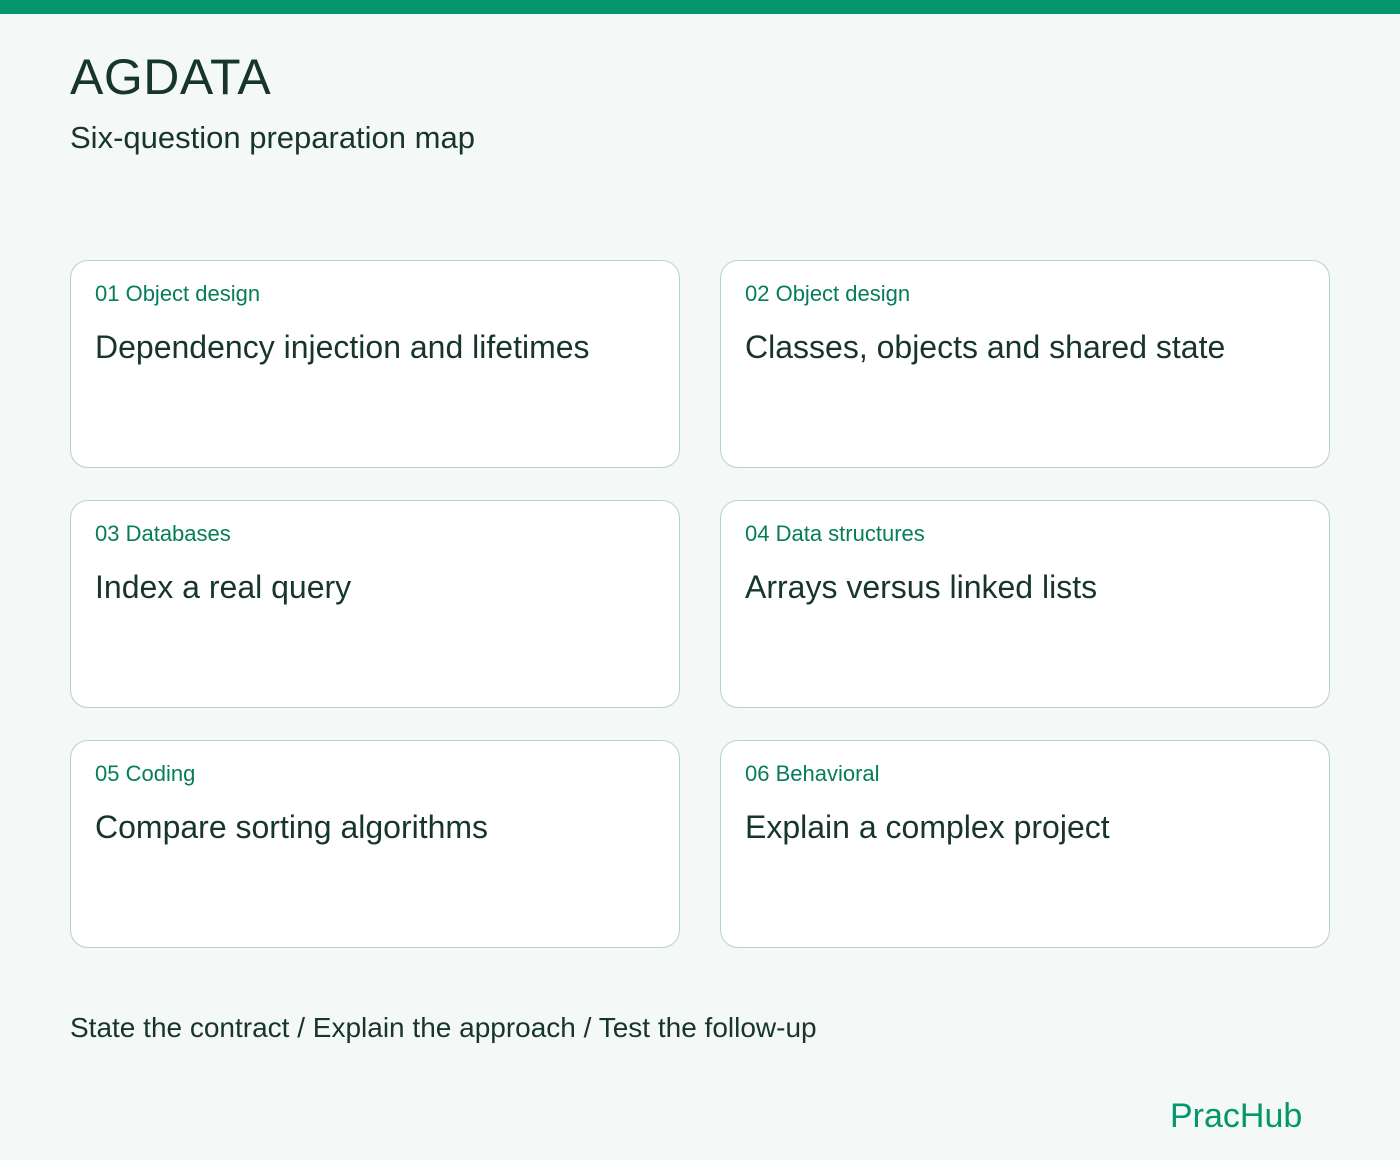  What do you see at coordinates (375, 604) in the screenshot?
I see `question-card-3: 03 Databases Index a real query` at bounding box center [375, 604].